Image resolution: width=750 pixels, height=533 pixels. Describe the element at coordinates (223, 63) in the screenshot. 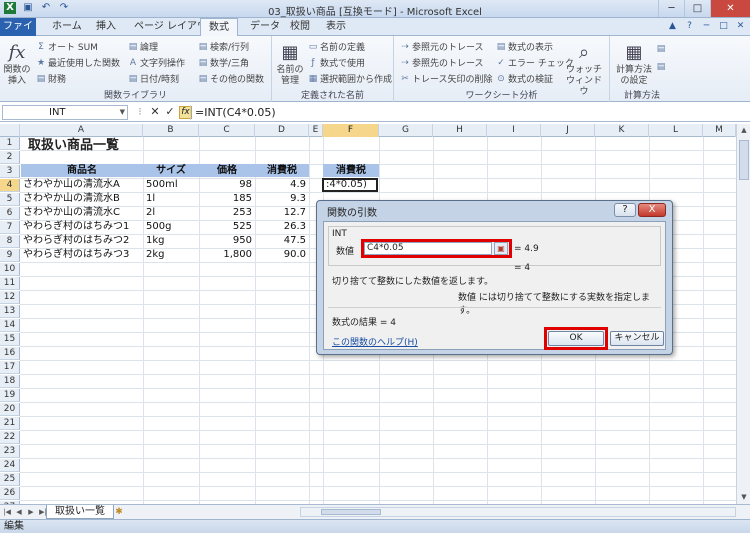

I see `math-button: ▤ 数学/三角` at that location.